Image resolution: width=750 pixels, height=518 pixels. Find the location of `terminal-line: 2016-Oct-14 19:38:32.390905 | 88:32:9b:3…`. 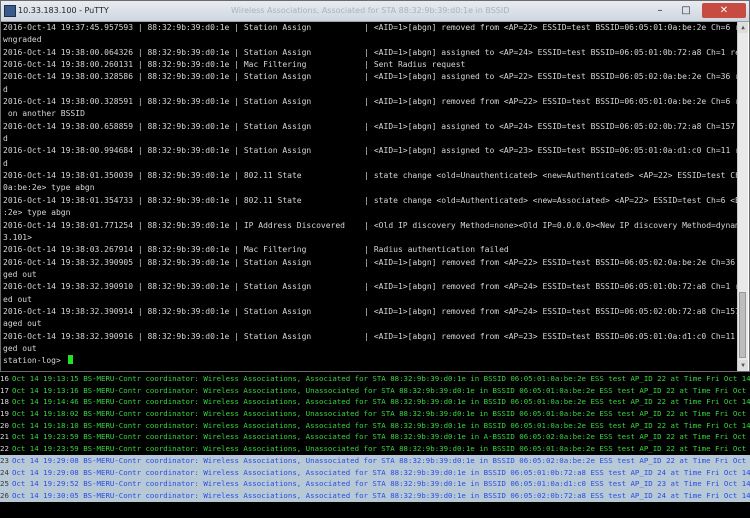

terminal-line: 2016-Oct-14 19:38:32.390905 | 88:32:9b:3… is located at coordinates (369, 262).